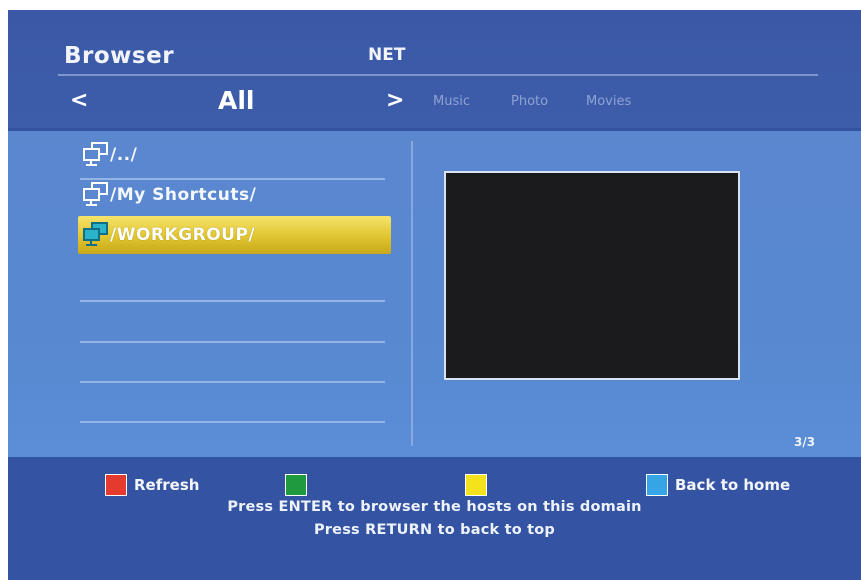  What do you see at coordinates (167, 485) in the screenshot?
I see `button-label: Refresh` at bounding box center [167, 485].